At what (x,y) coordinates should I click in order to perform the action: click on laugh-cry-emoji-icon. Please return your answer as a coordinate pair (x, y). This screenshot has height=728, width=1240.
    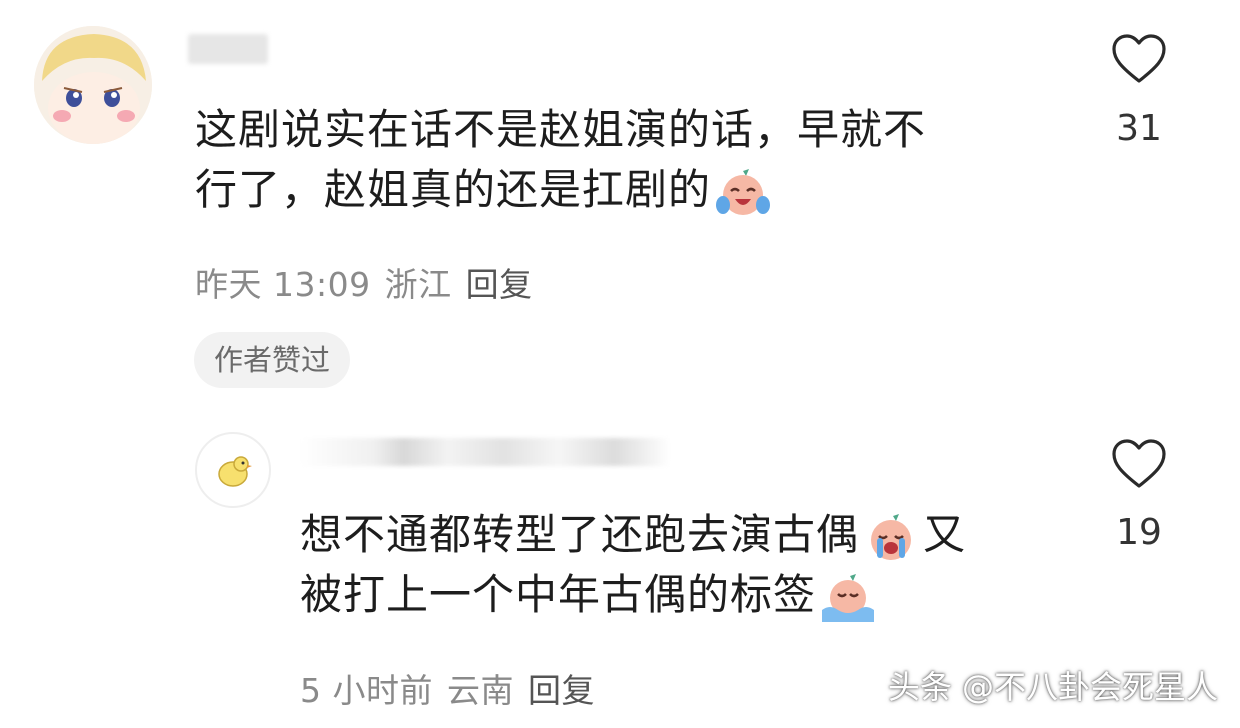
    Looking at the image, I should click on (743, 191).